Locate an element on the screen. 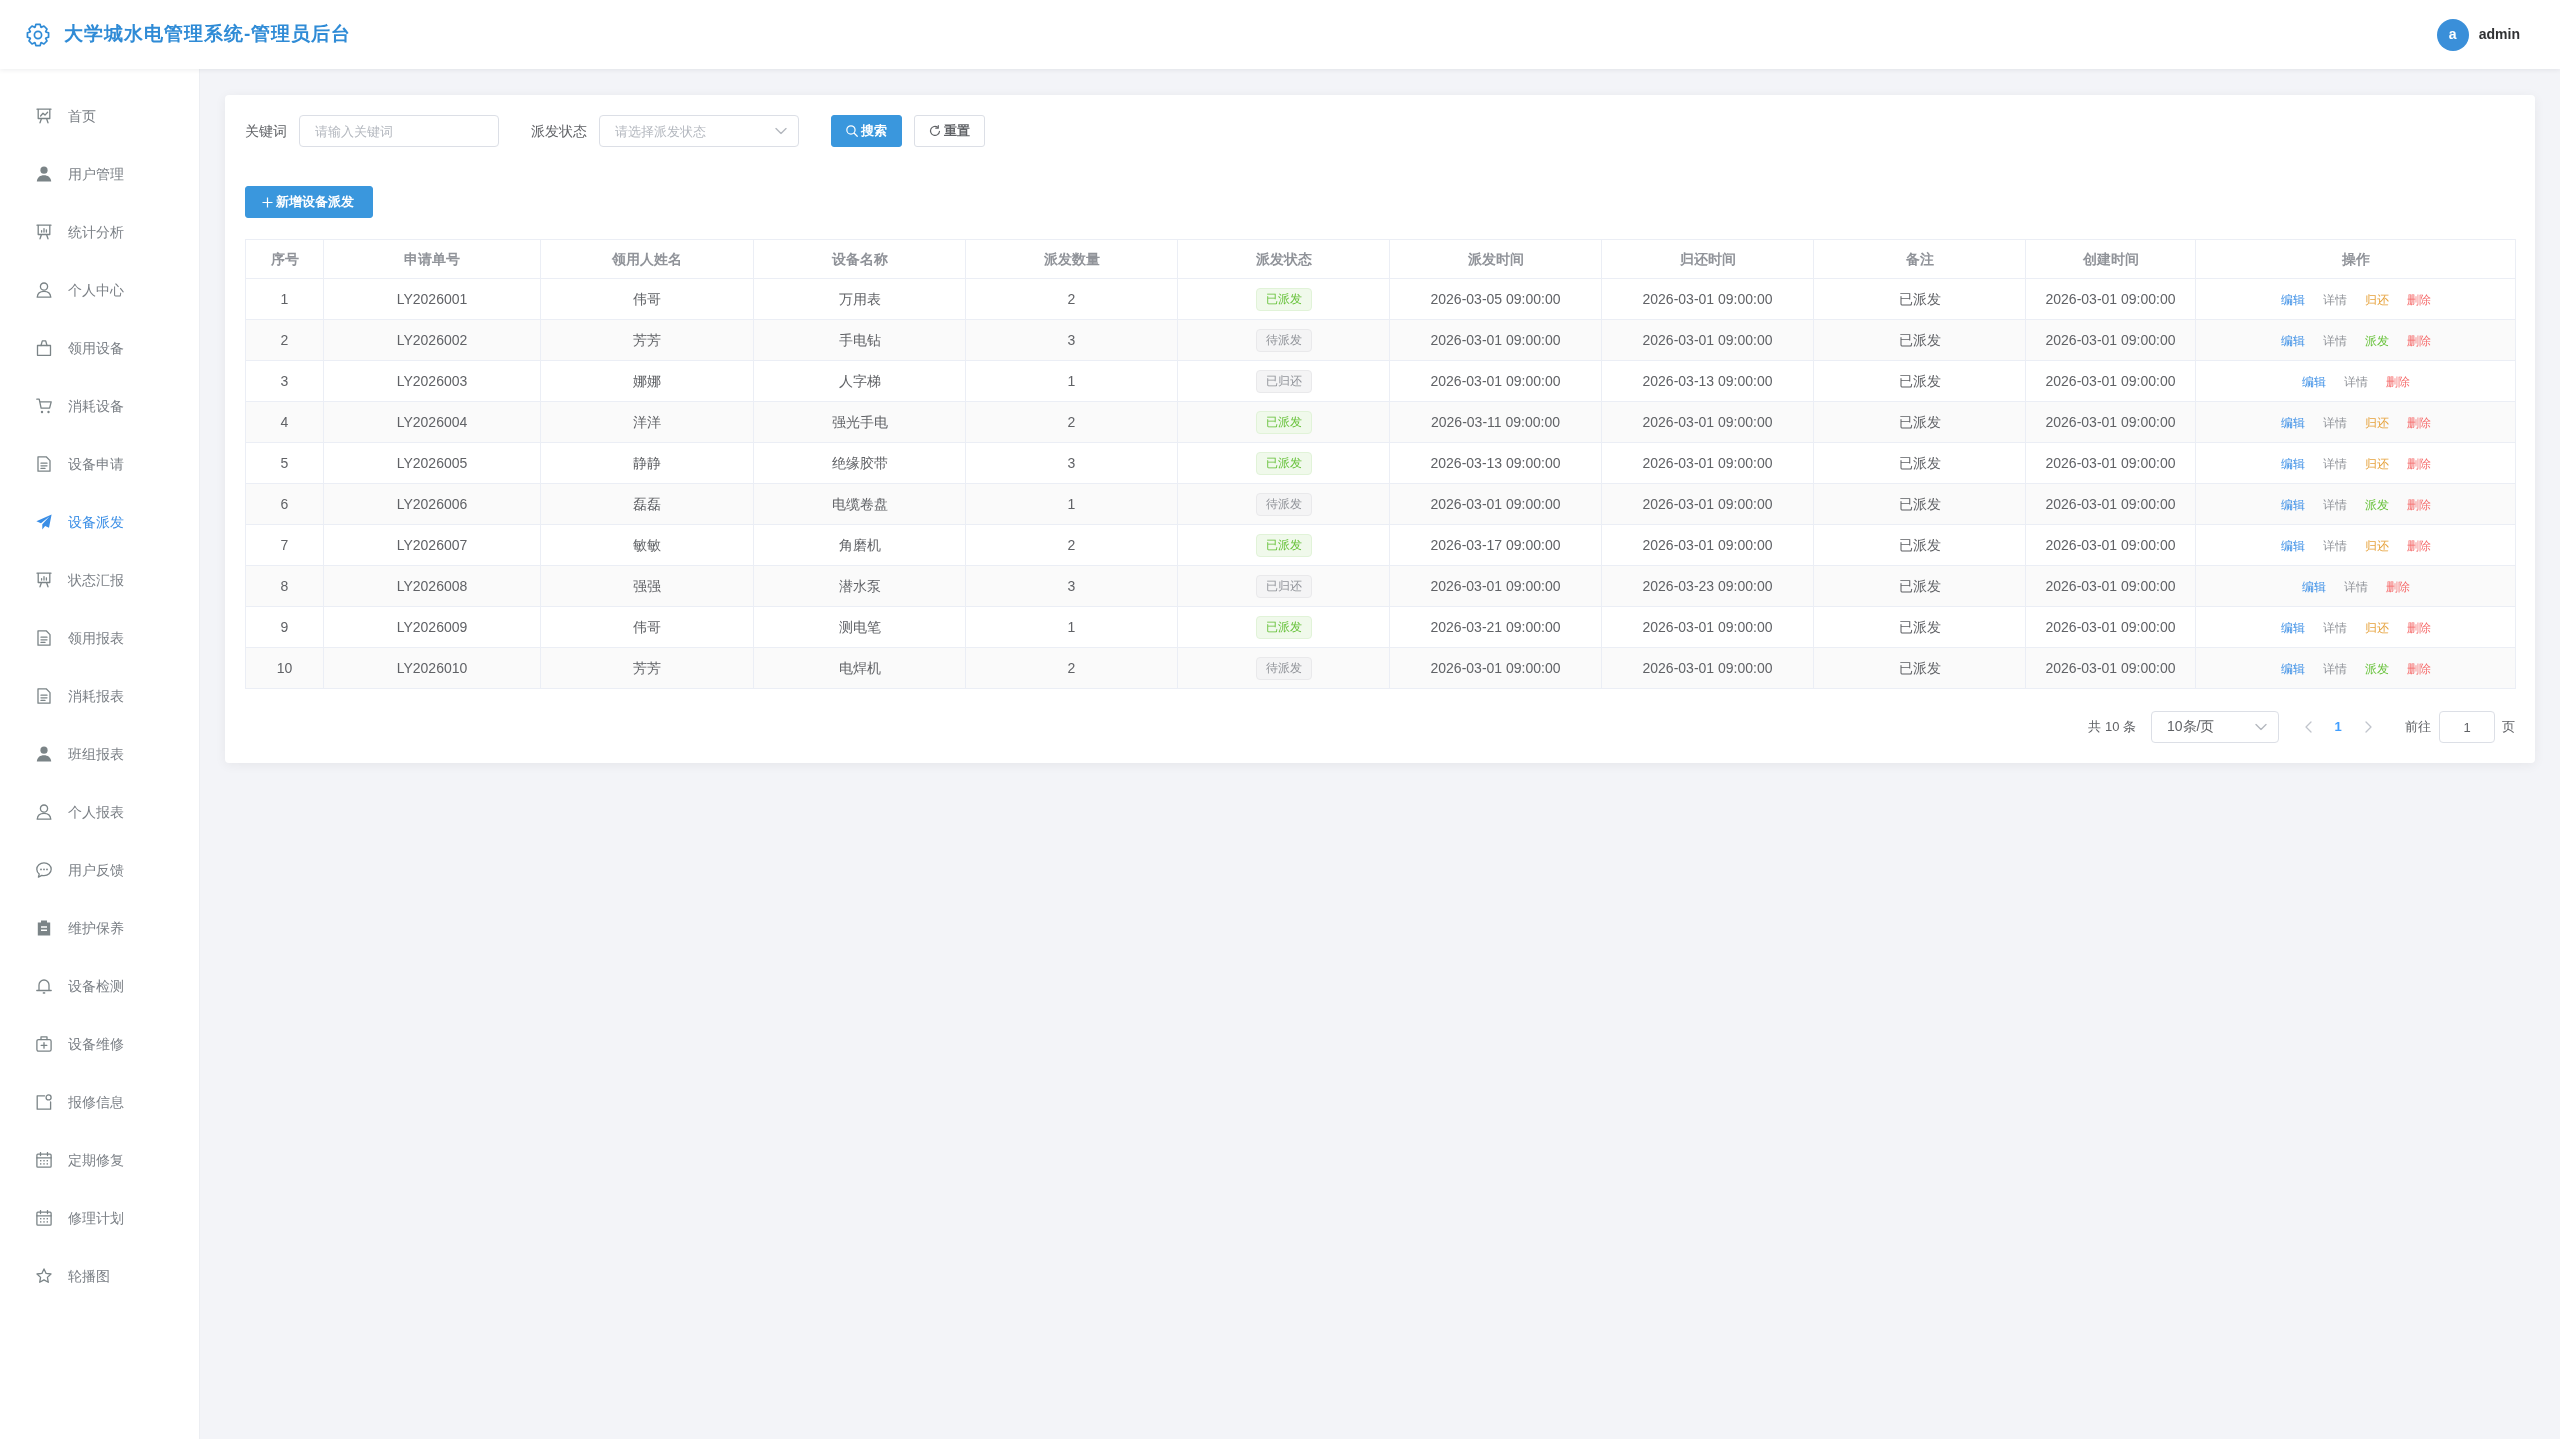 The height and width of the screenshot is (1439, 2560). sidebar-item: 消耗设备 is located at coordinates (99, 406).